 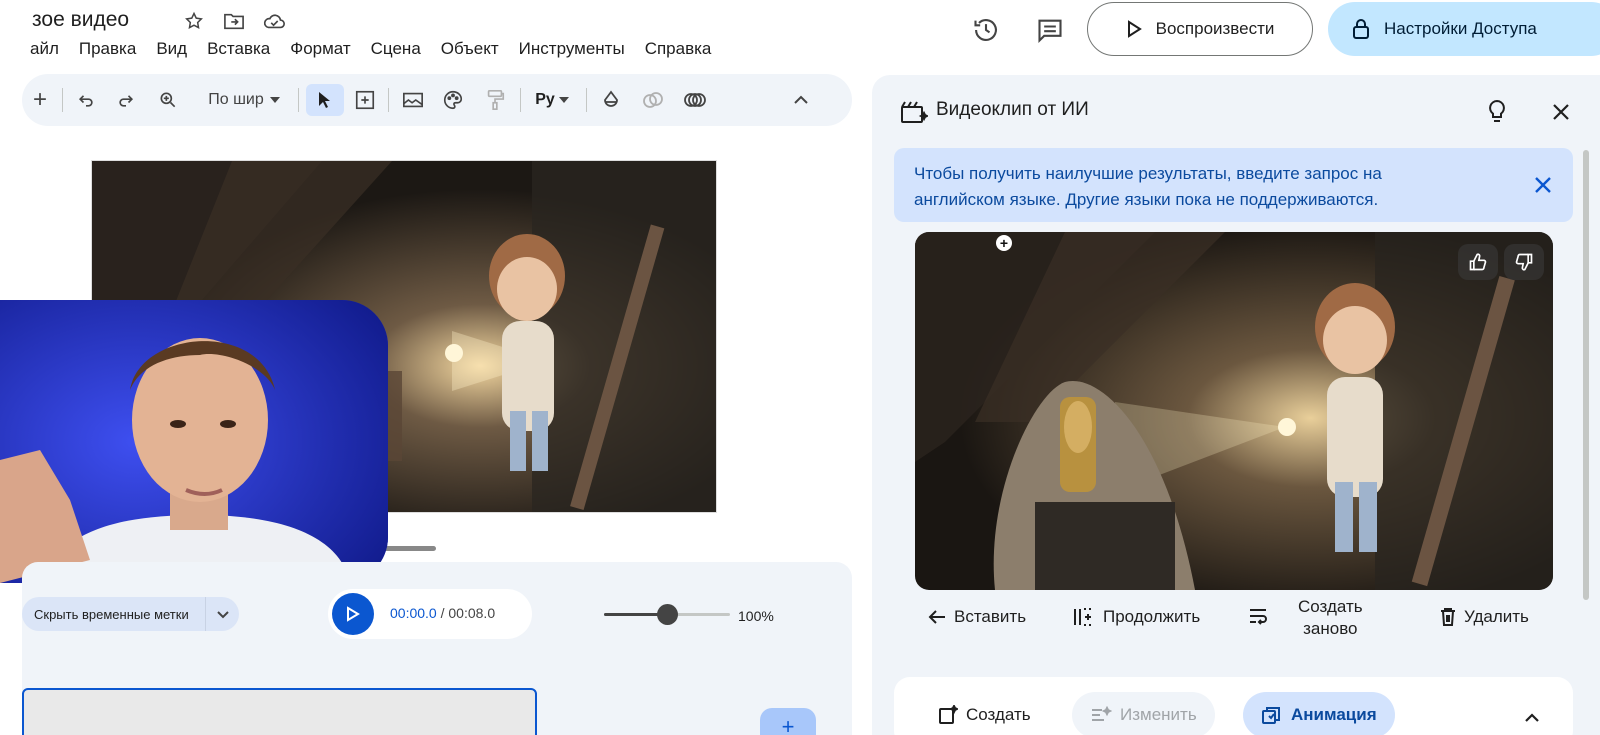 What do you see at coordinates (1478, 262) in the screenshot?
I see `thumbs-up-icon` at bounding box center [1478, 262].